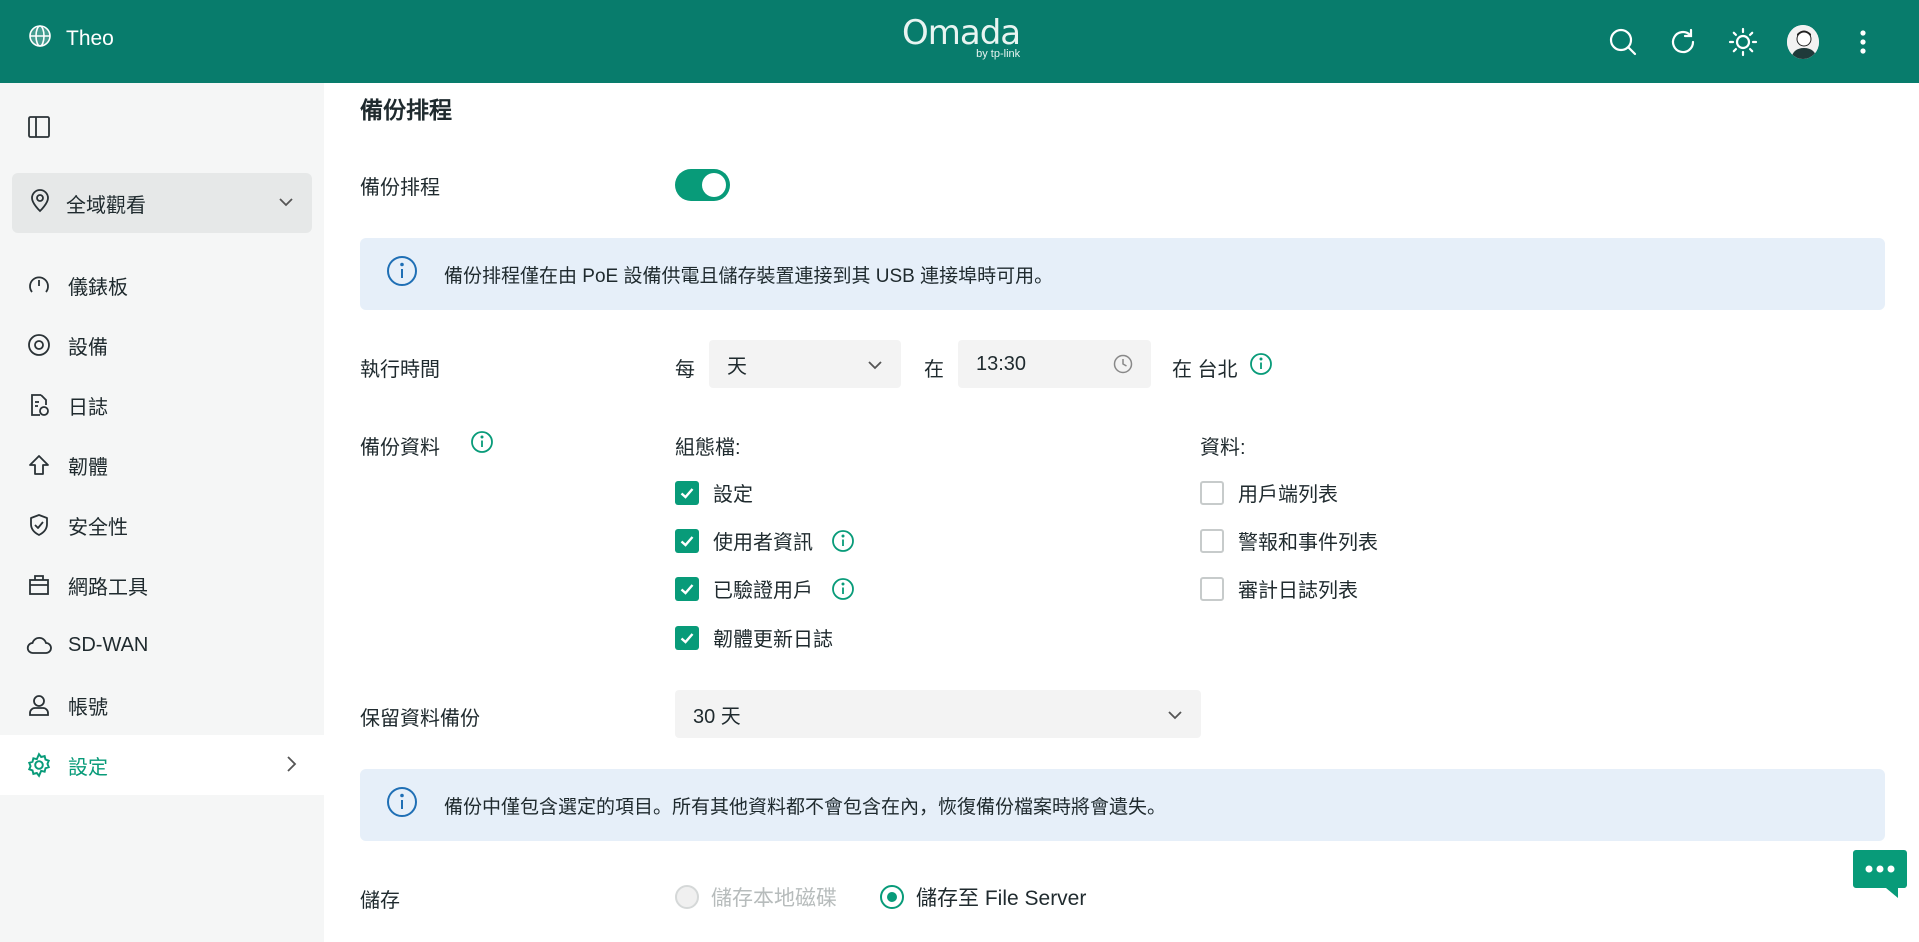 This screenshot has width=1919, height=942. Describe the element at coordinates (1261, 366) in the screenshot. I see `timezone-info-icon` at that location.